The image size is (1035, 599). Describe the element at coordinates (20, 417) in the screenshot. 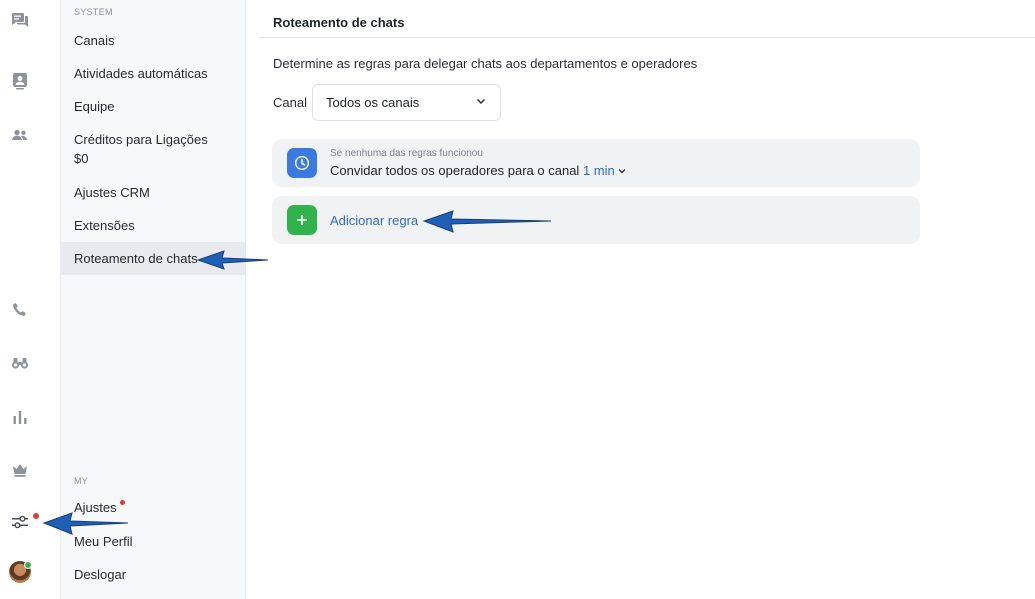

I see `stats-icon` at that location.